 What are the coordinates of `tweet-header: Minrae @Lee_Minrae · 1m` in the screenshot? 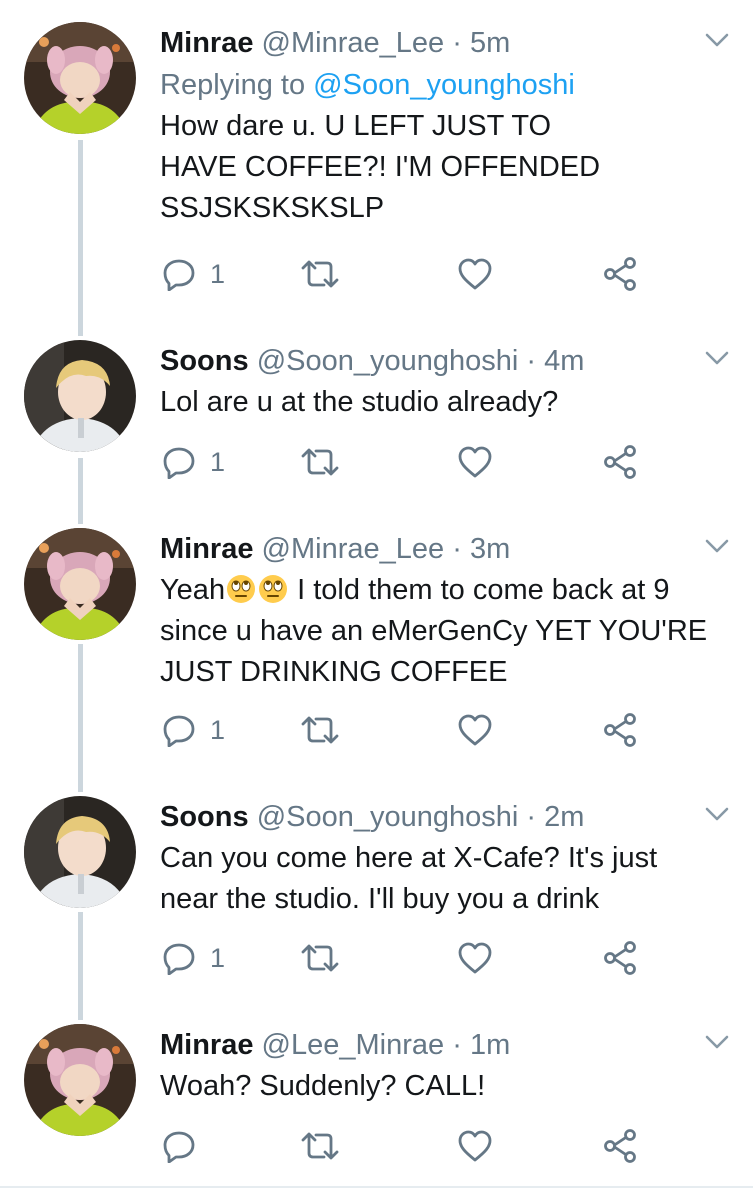 It's located at (446, 1045).